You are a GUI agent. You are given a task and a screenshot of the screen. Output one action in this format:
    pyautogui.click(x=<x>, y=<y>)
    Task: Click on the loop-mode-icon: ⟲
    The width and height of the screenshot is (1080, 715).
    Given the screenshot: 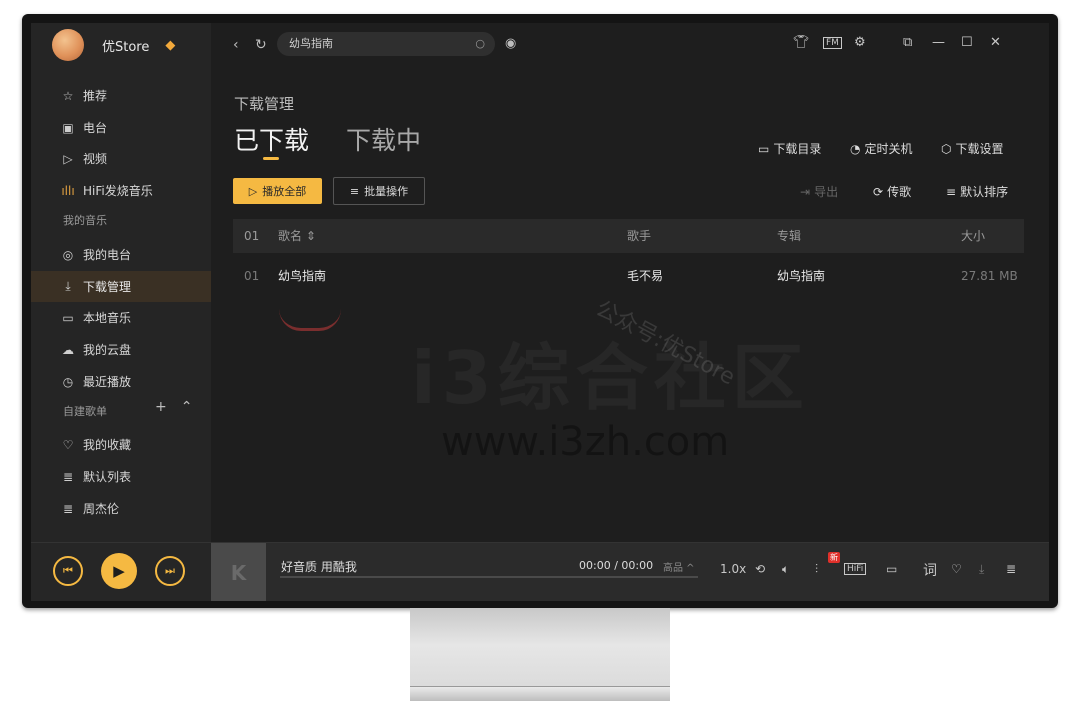 What is the action you would take?
    pyautogui.click(x=760, y=569)
    